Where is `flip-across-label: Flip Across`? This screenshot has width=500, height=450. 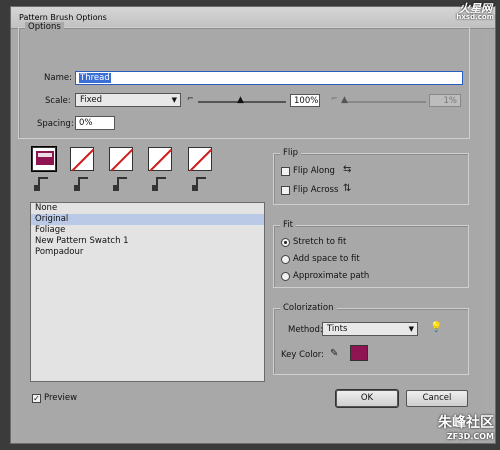
flip-across-label: Flip Across is located at coordinates (316, 190).